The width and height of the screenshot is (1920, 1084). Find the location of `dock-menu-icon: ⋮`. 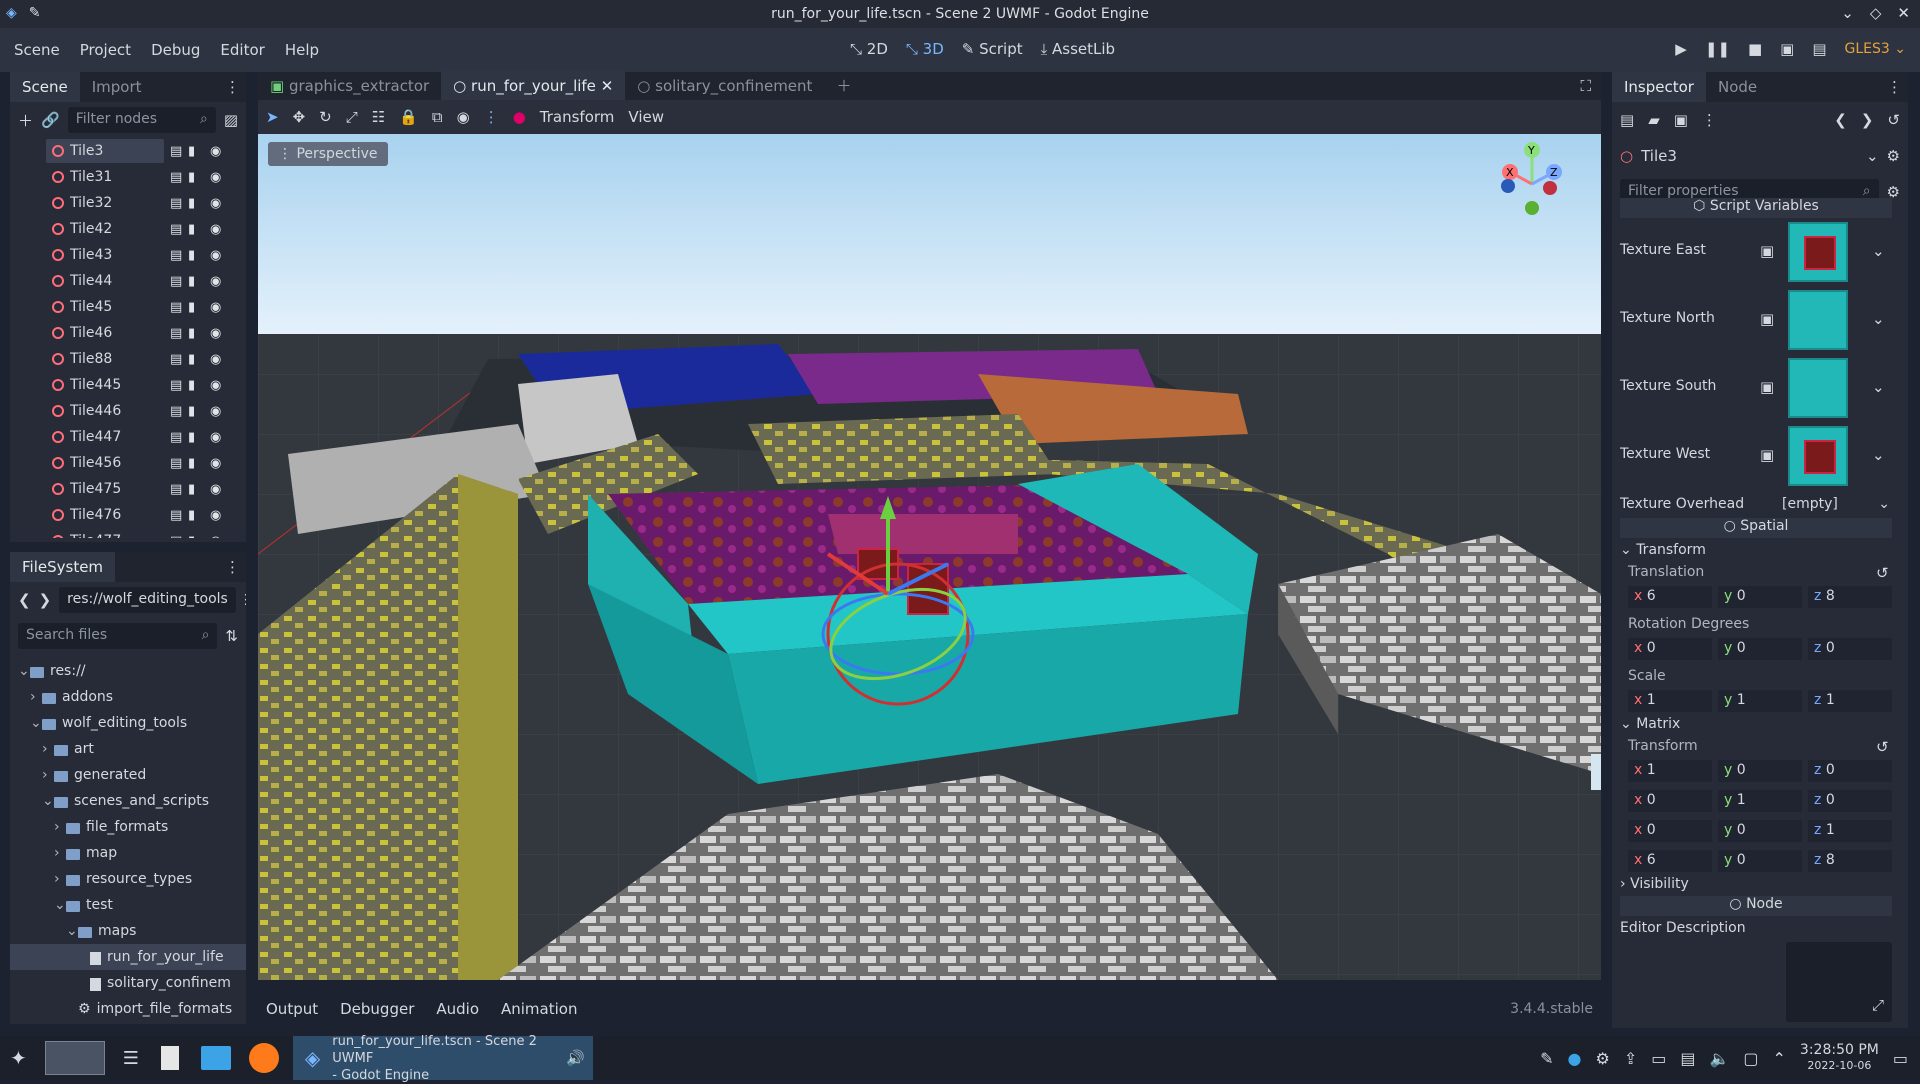

dock-menu-icon: ⋮ is located at coordinates (235, 87).